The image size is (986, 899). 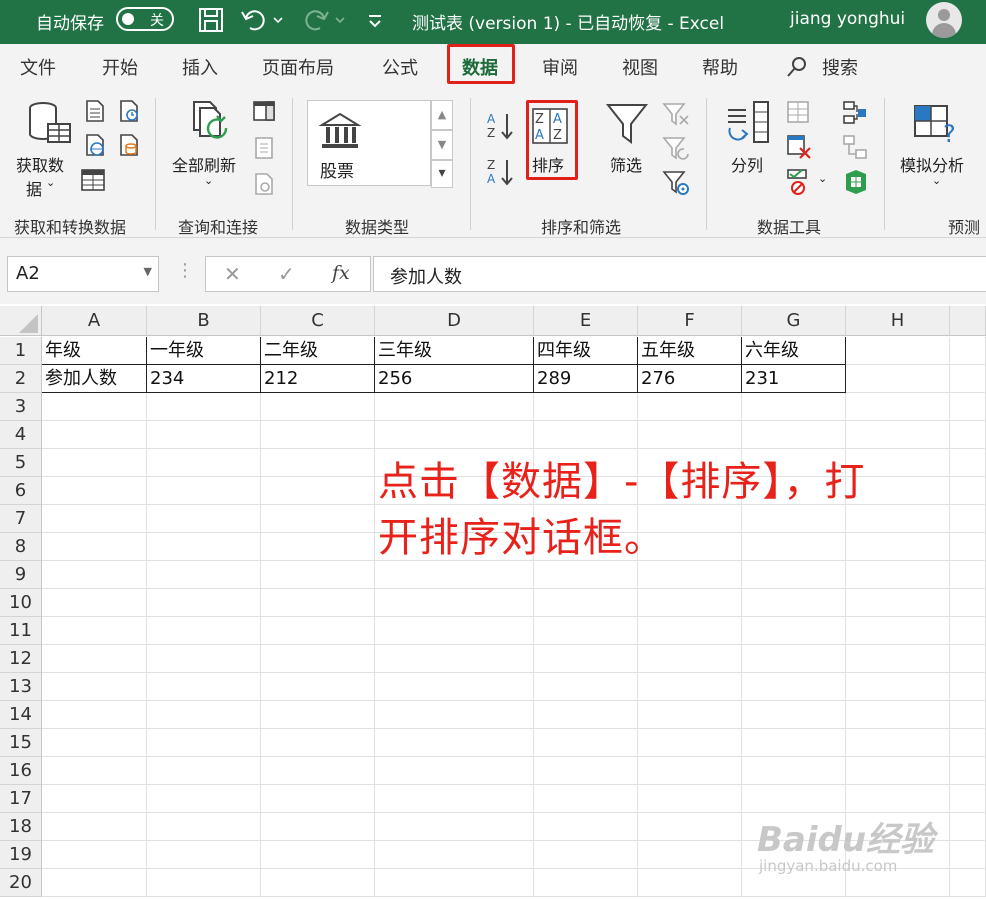 What do you see at coordinates (586, 799) in the screenshot?
I see `cell-e17` at bounding box center [586, 799].